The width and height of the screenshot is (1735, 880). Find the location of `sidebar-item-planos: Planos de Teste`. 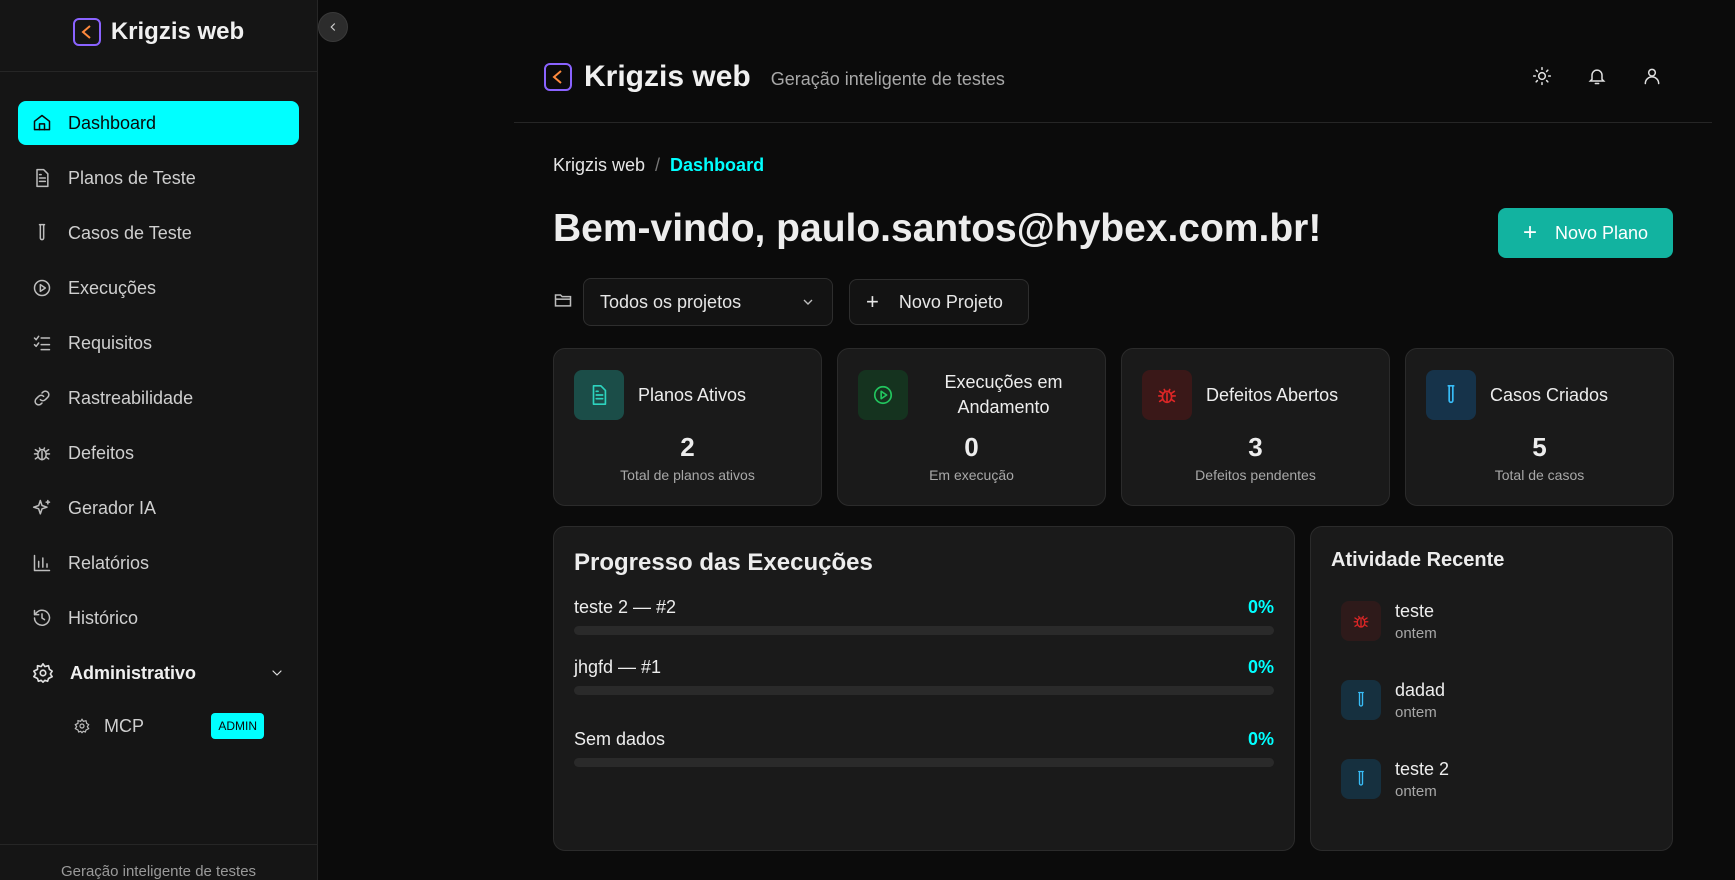

sidebar-item-planos: Planos de Teste is located at coordinates (158, 178).